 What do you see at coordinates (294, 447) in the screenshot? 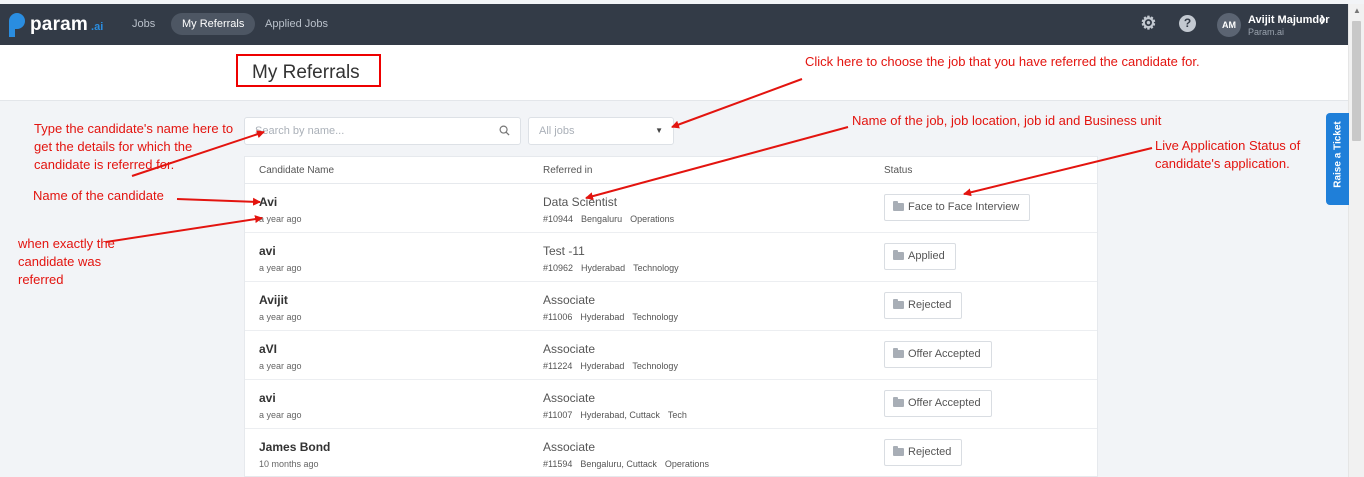
I see `candidate-name: James Bond` at bounding box center [294, 447].